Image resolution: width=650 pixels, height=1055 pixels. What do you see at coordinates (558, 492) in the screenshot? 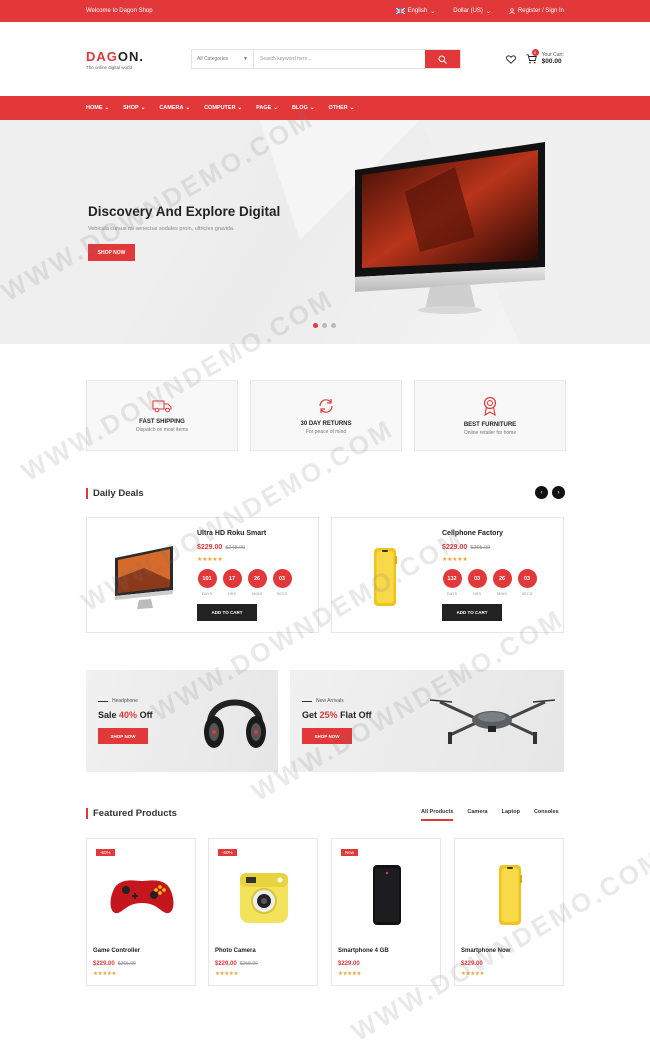
I see `next-arrow-icon: ›` at bounding box center [558, 492].